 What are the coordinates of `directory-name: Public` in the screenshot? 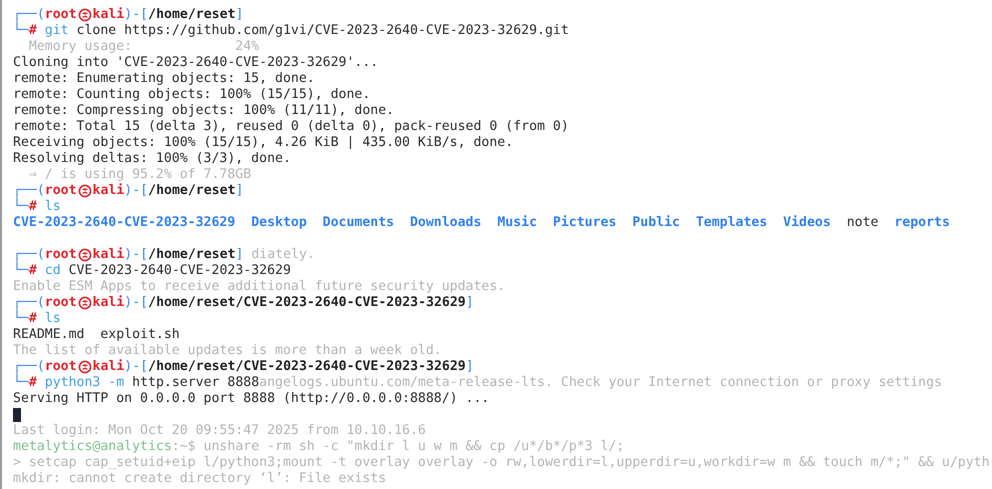 It's located at (656, 223).